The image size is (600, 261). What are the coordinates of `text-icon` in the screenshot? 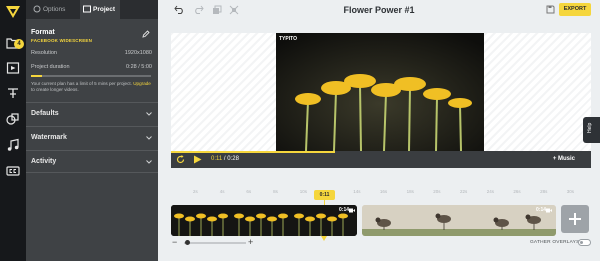 It's located at (13, 93).